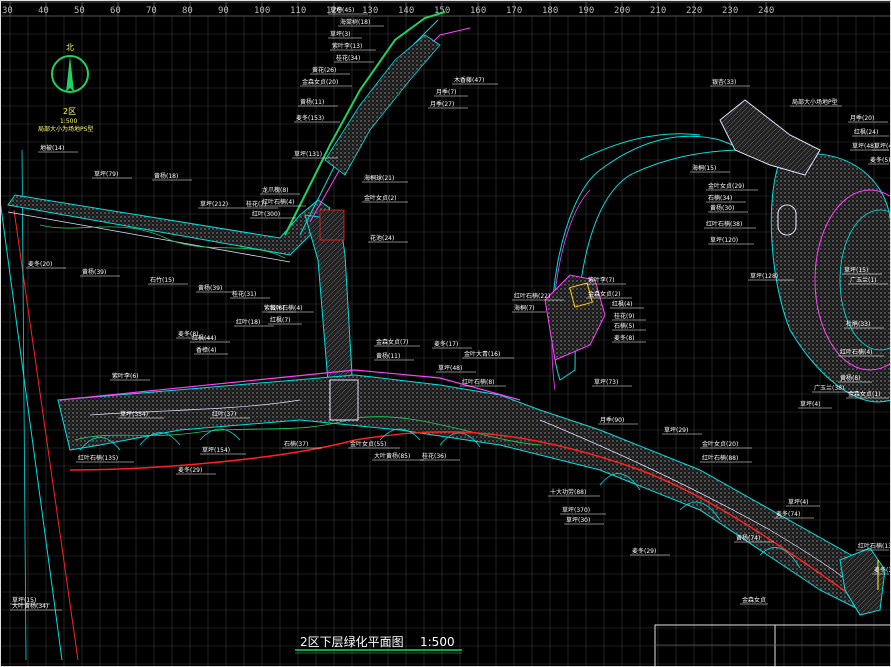  I want to click on plant-label: 金森女贞, so click(754, 600).